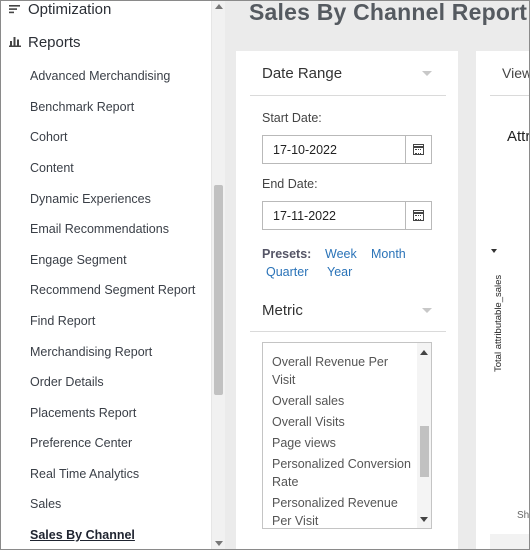 The width and height of the screenshot is (530, 550). Describe the element at coordinates (16, 42) in the screenshot. I see `bar-chart-icon` at that location.